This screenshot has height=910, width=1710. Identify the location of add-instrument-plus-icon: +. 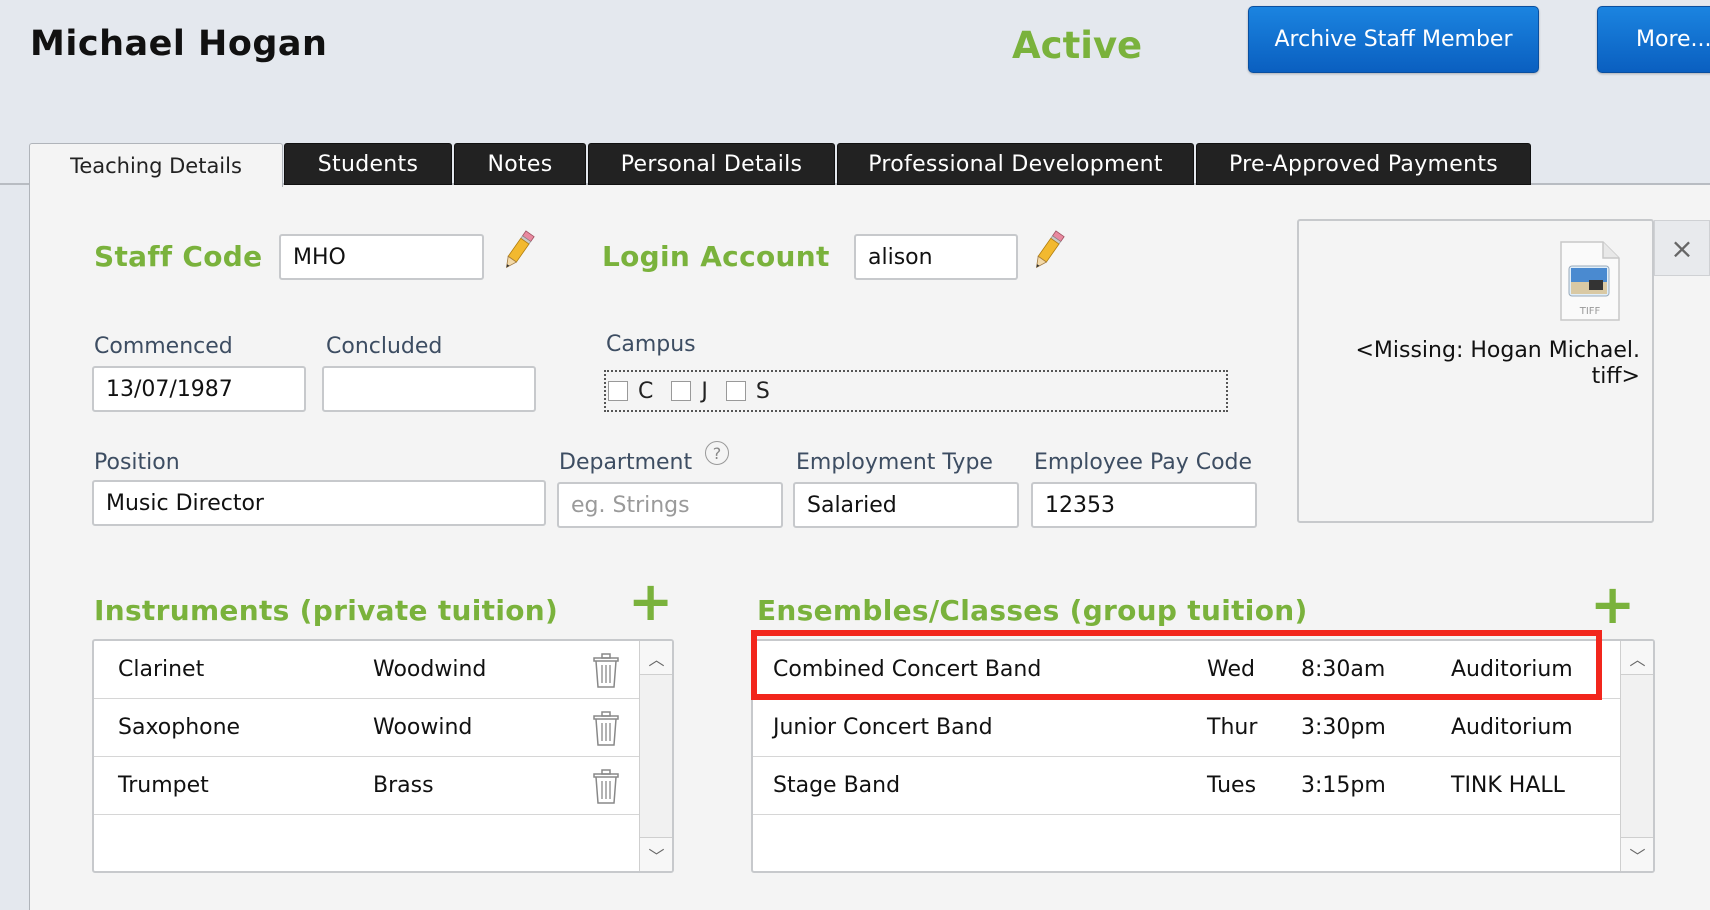
(650, 602).